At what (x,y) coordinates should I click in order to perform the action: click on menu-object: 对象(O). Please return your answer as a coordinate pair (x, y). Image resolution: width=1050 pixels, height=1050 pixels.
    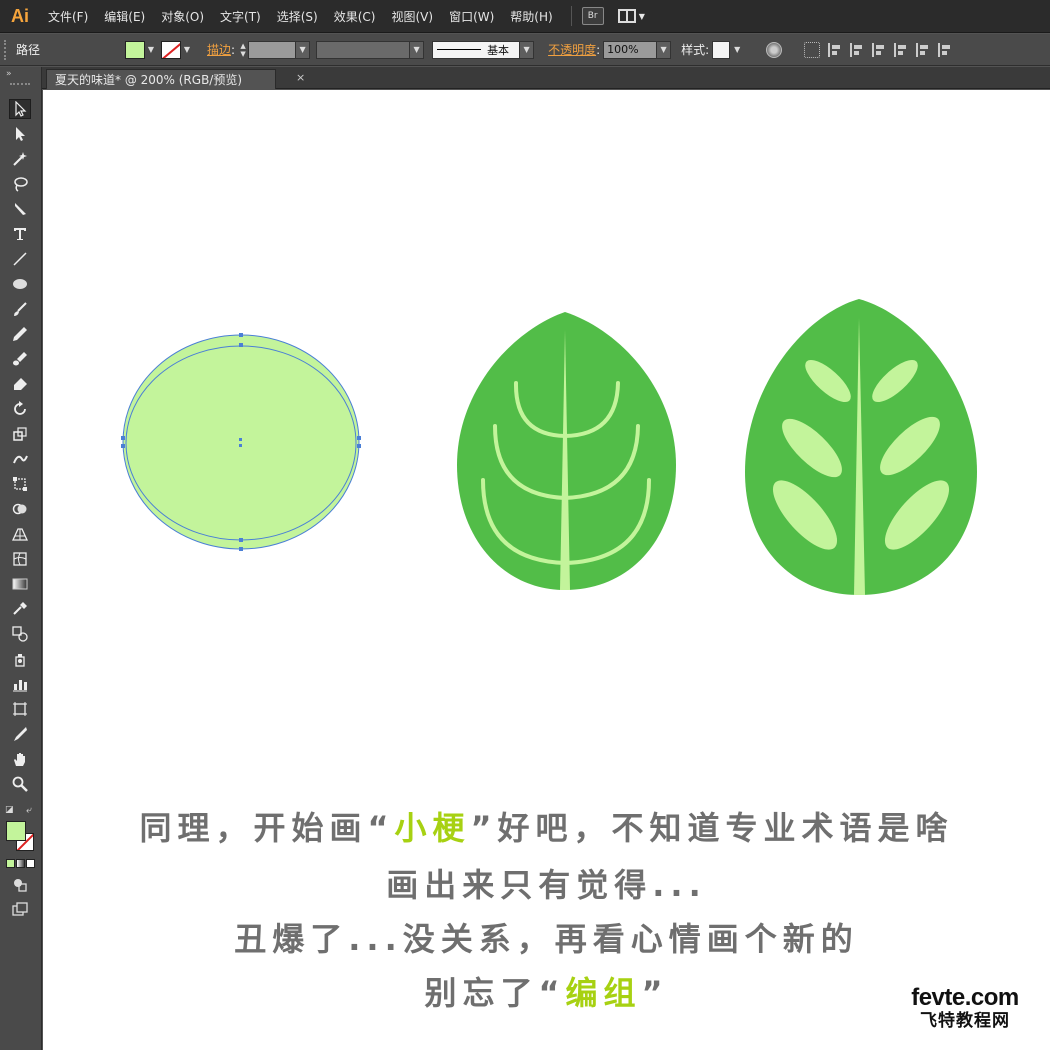
    Looking at the image, I should click on (182, 16).